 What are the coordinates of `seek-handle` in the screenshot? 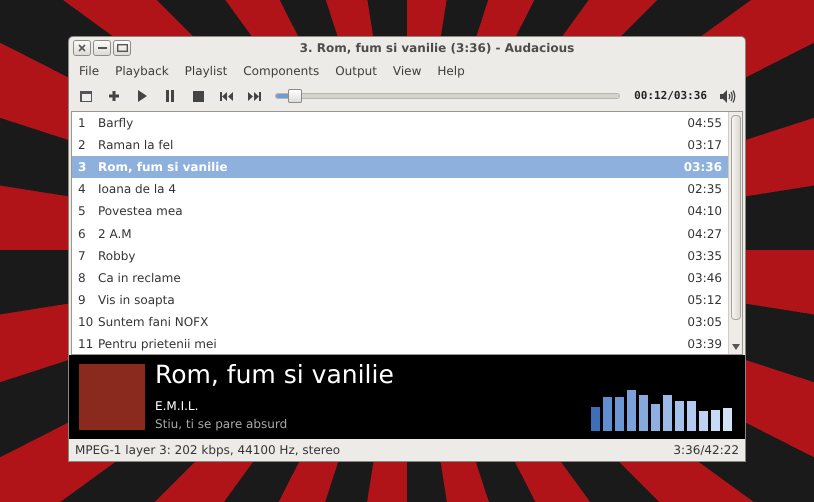 It's located at (295, 96).